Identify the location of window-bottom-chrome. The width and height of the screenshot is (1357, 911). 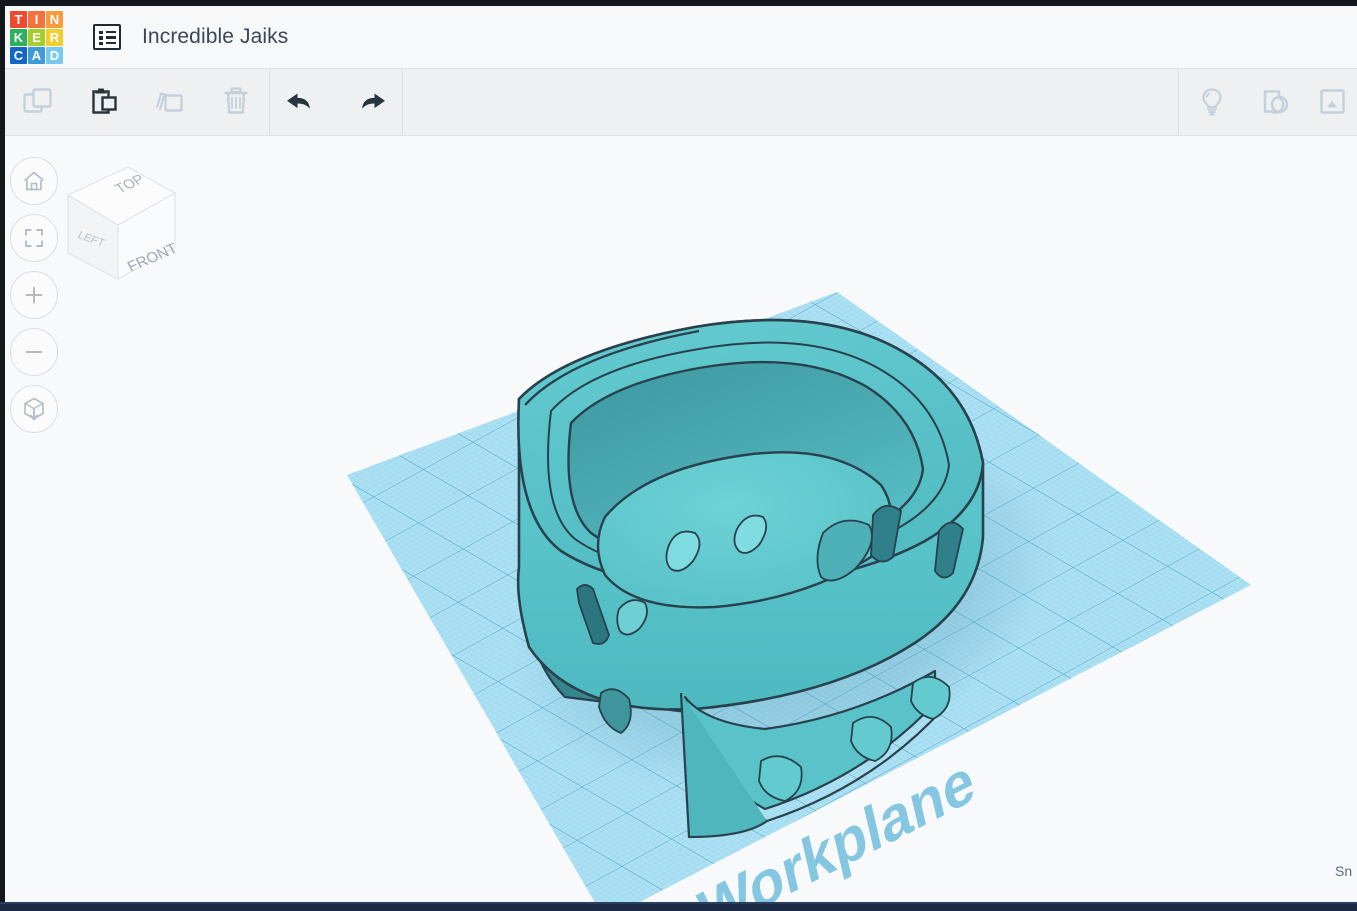
(678, 906).